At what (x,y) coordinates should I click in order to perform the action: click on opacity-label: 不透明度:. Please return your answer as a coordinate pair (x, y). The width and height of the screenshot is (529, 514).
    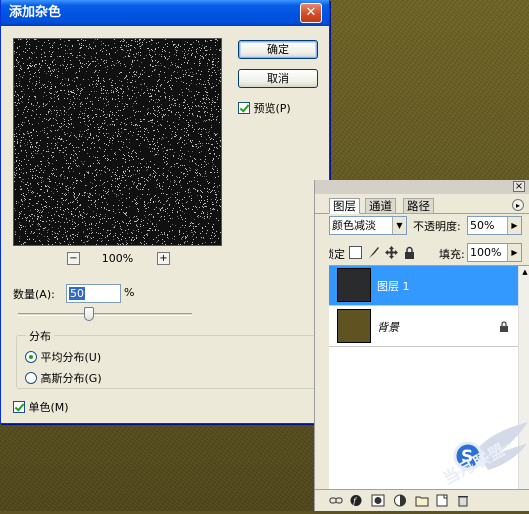
    Looking at the image, I should click on (437, 226).